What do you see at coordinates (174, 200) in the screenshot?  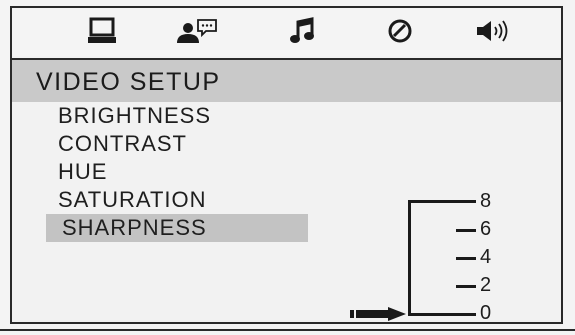 I see `menu-item-saturation: SATURATION` at bounding box center [174, 200].